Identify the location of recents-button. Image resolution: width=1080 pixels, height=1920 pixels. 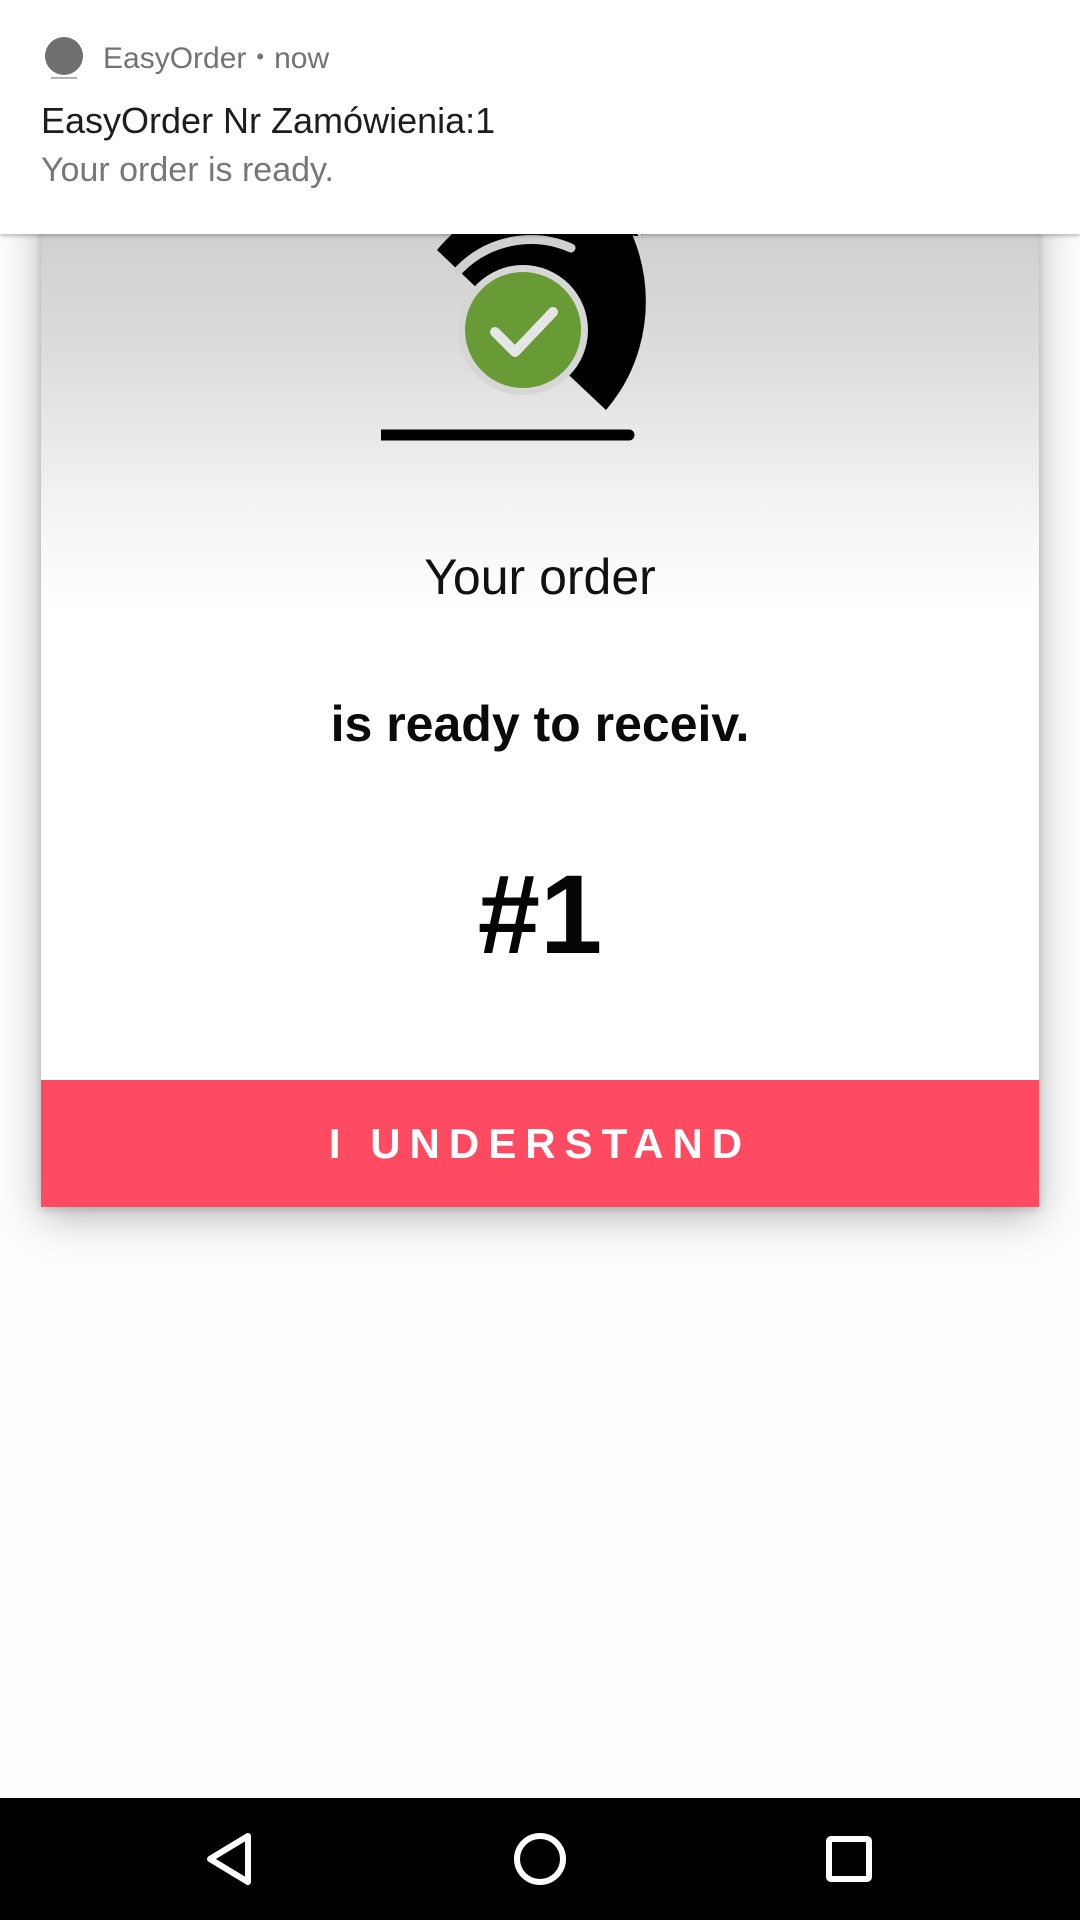
(849, 1859).